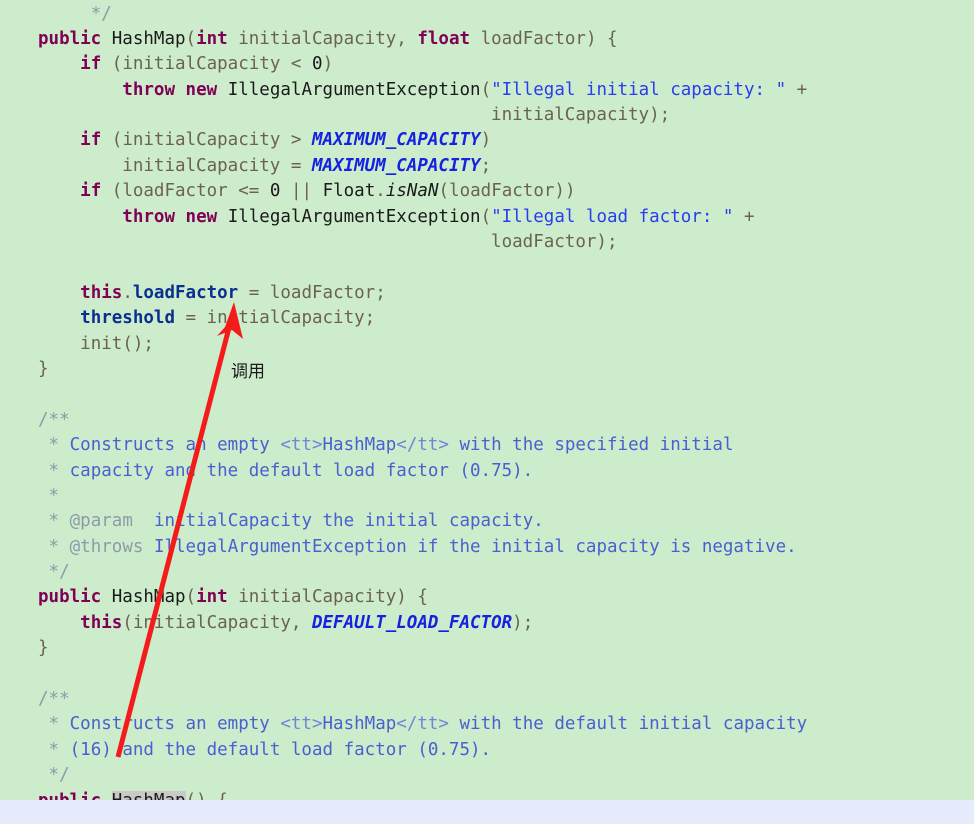  What do you see at coordinates (233, 597) in the screenshot?
I see `code-line: public HashMap(int initialCapacity) {` at bounding box center [233, 597].